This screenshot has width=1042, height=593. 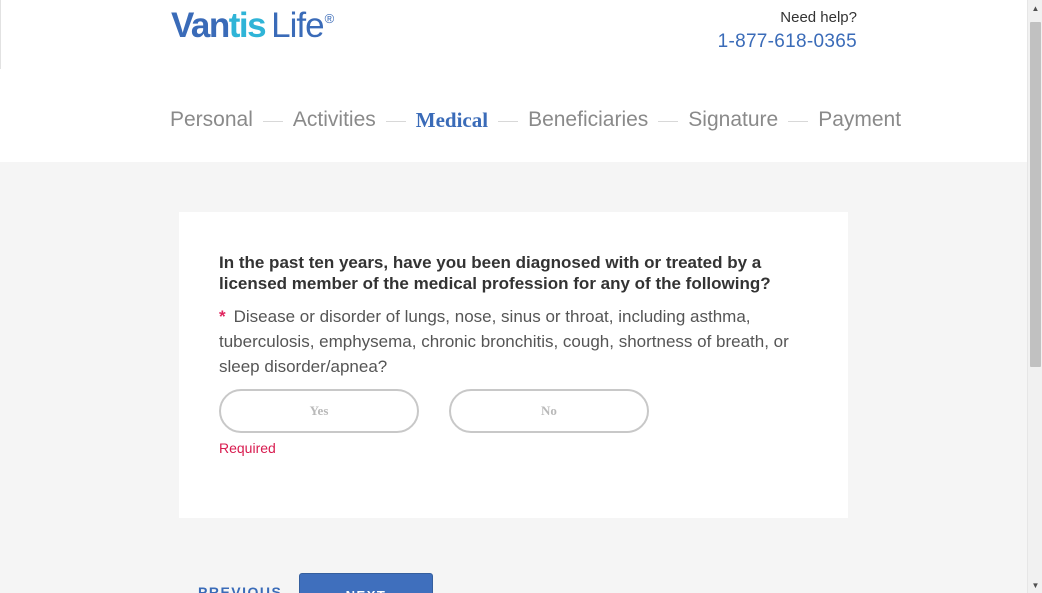 What do you see at coordinates (1035, 8) in the screenshot?
I see `scroll-up-icon: ▲` at bounding box center [1035, 8].